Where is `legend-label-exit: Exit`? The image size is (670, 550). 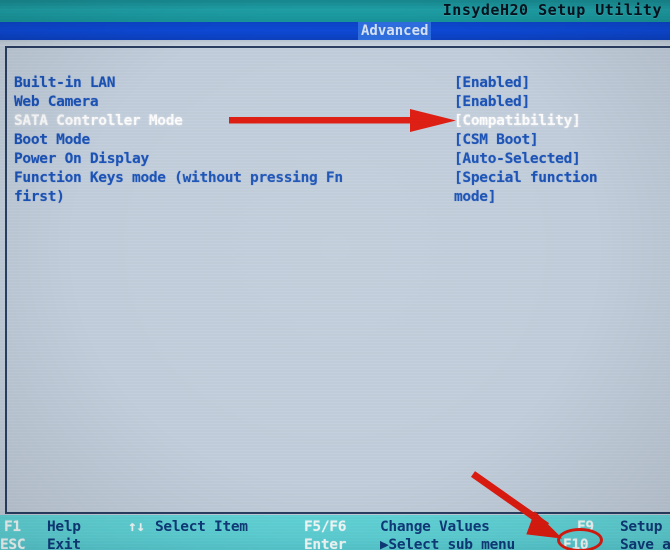
legend-label-exit: Exit is located at coordinates (64, 543).